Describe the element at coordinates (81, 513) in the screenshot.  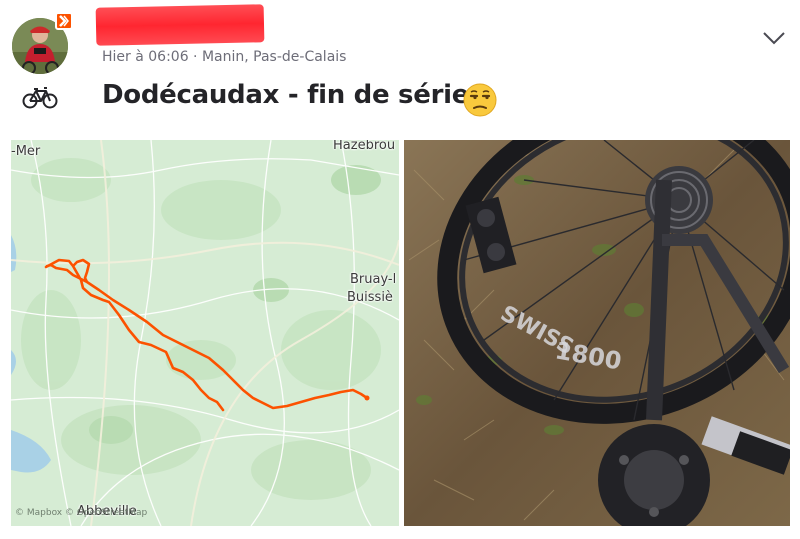
I see `map-attribution: © Mapbox © OpenStreetMap` at that location.